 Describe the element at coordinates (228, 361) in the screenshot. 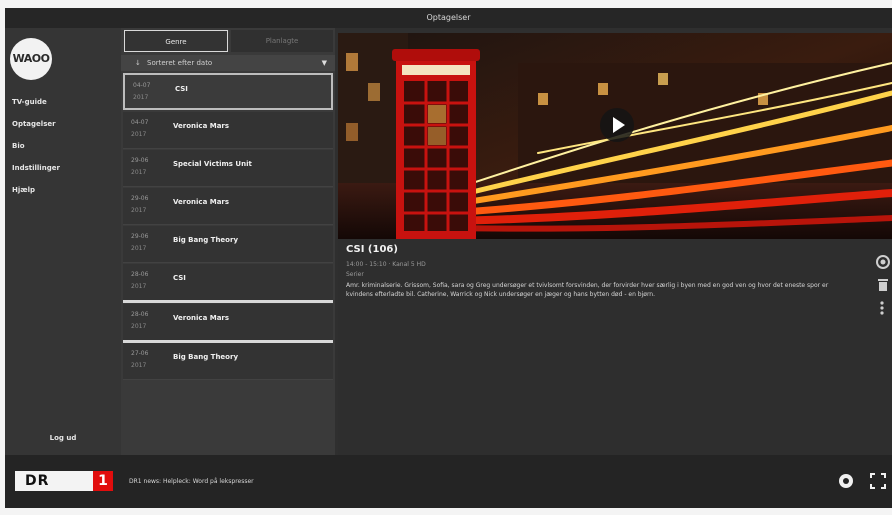

I see `list-item: 27-06 2017 Big Bang Theory` at that location.